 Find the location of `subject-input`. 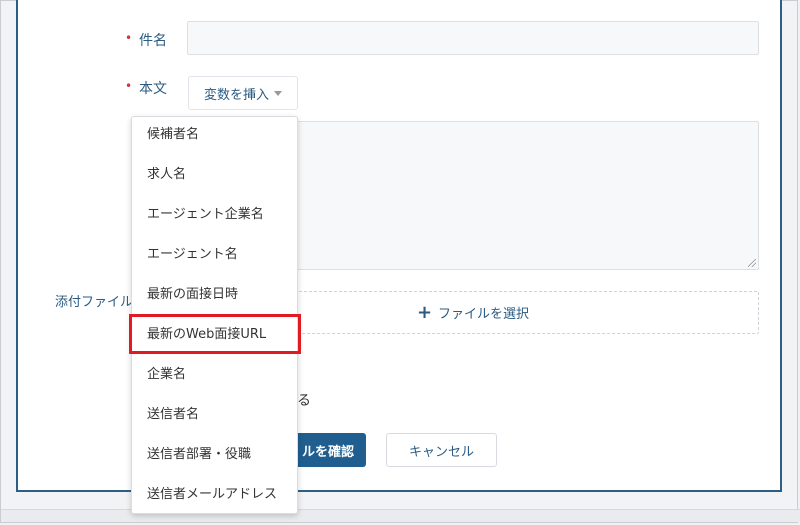

subject-input is located at coordinates (473, 38).